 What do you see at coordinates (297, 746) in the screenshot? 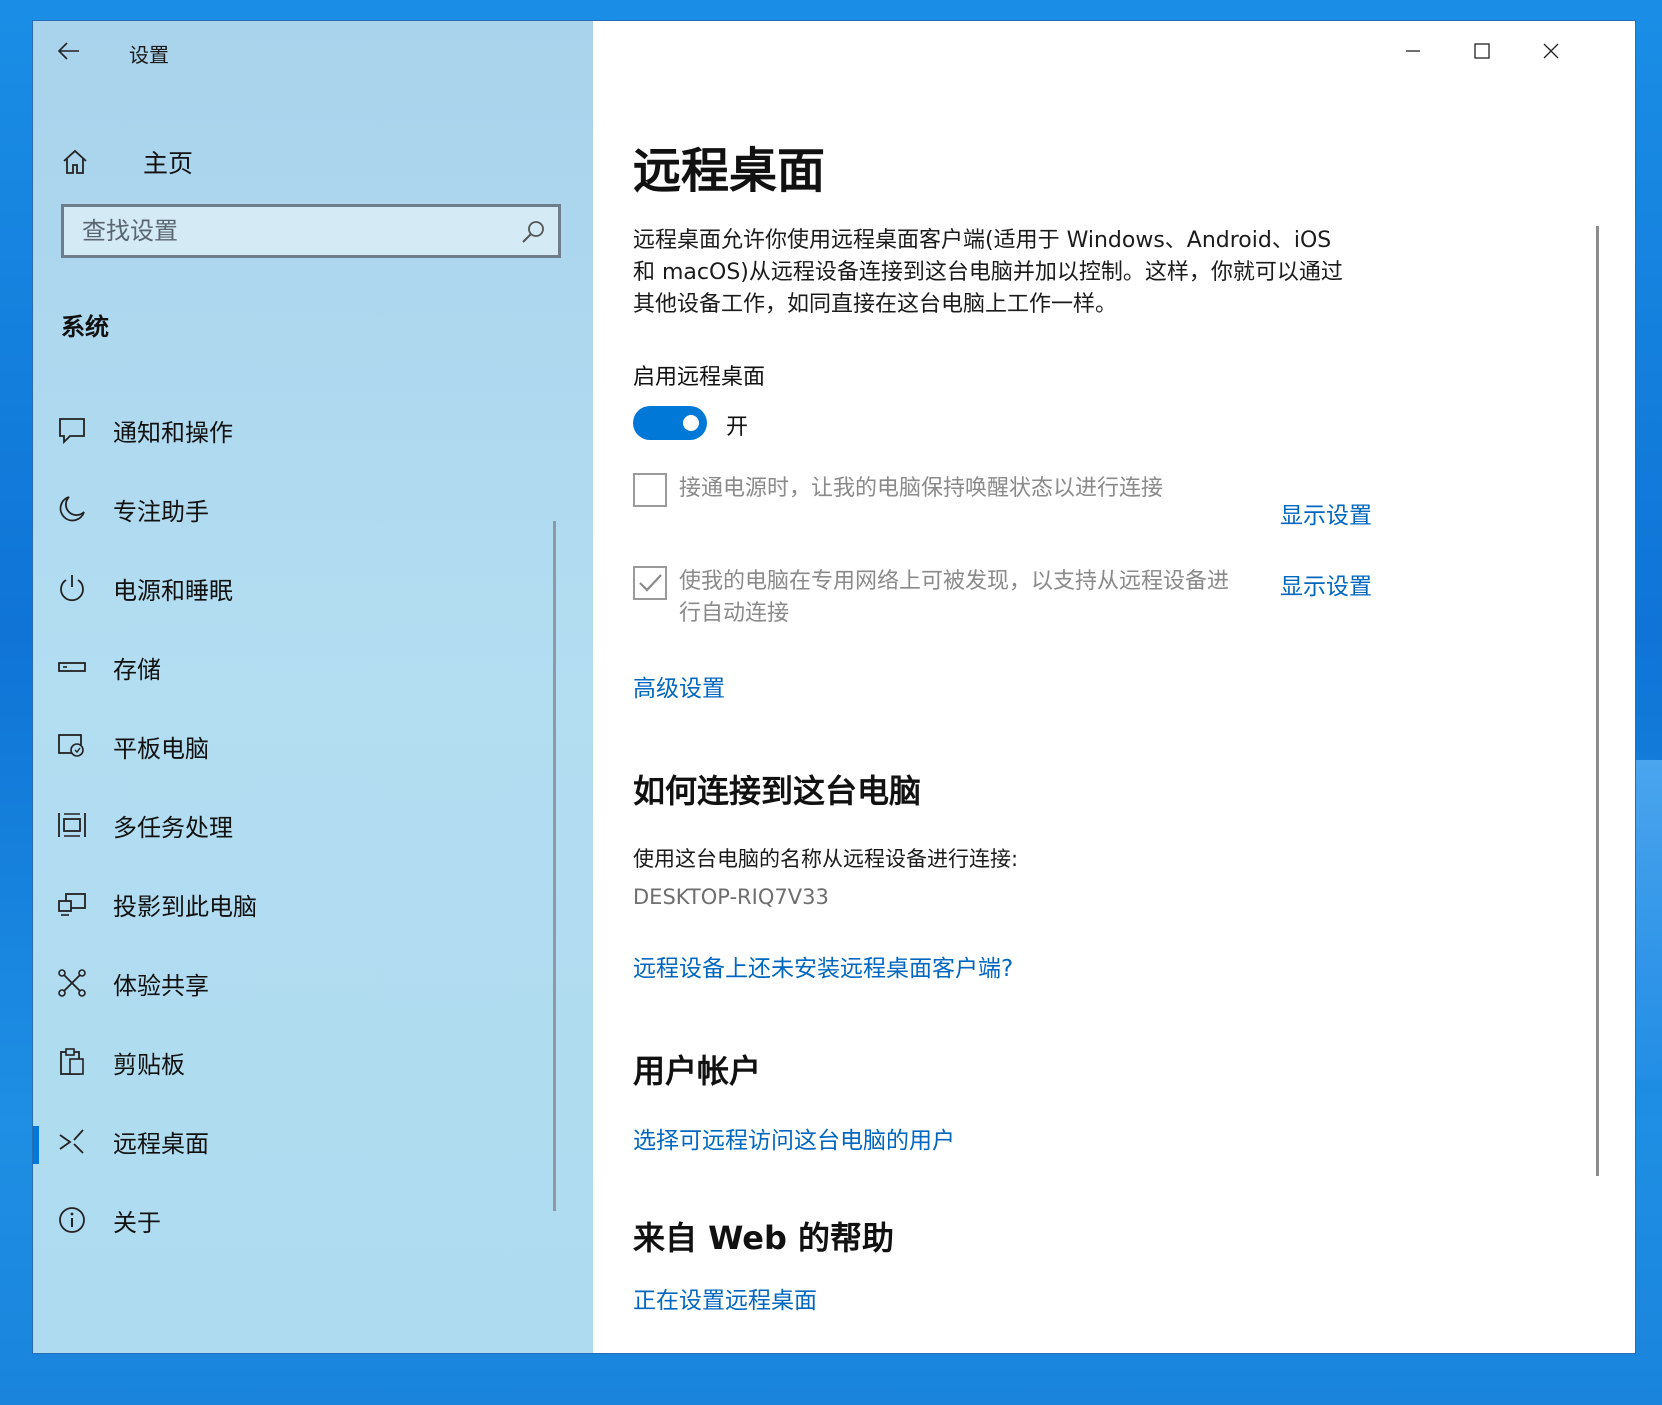
I see `sidebar-item-tablet: 平板电脑` at bounding box center [297, 746].